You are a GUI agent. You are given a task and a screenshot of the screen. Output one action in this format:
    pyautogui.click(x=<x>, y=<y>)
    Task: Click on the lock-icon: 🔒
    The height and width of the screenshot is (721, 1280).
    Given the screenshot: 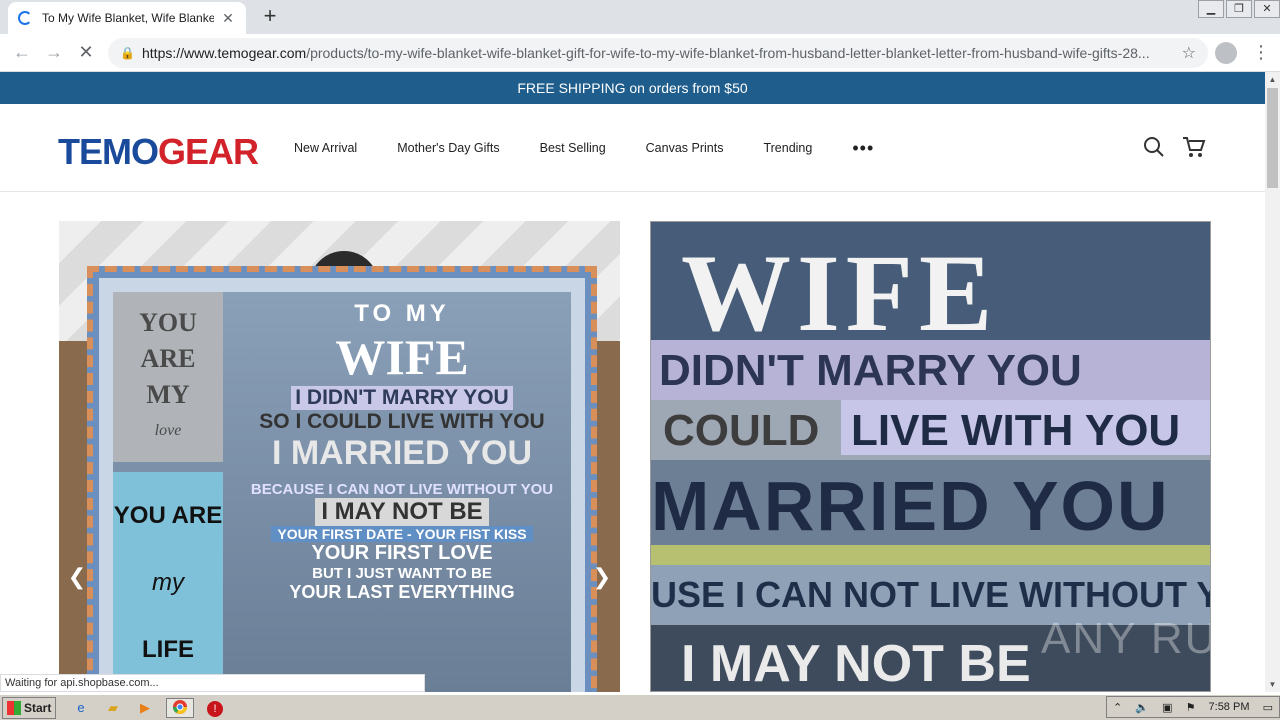 What is the action you would take?
    pyautogui.click(x=127, y=53)
    